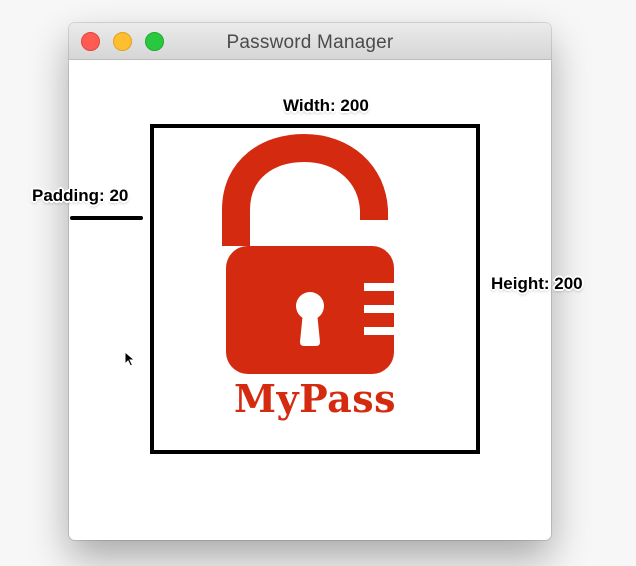 The image size is (636, 566). I want to click on width-annotation: Width: 200, so click(326, 105).